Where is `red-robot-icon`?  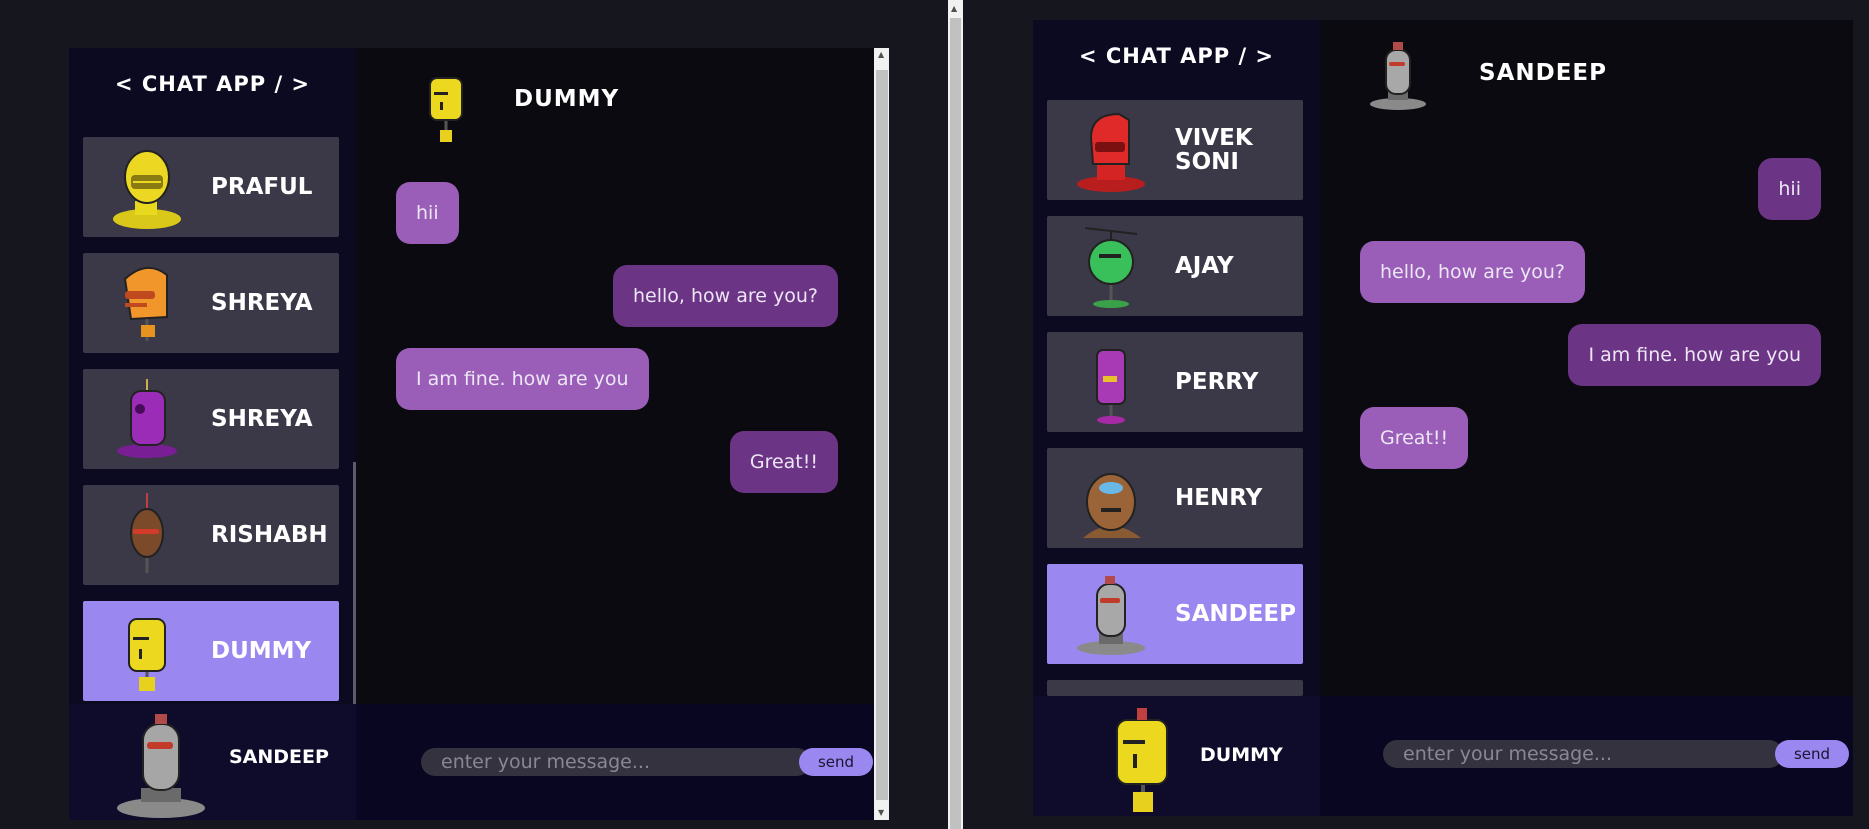
red-robot-icon is located at coordinates (1111, 152).